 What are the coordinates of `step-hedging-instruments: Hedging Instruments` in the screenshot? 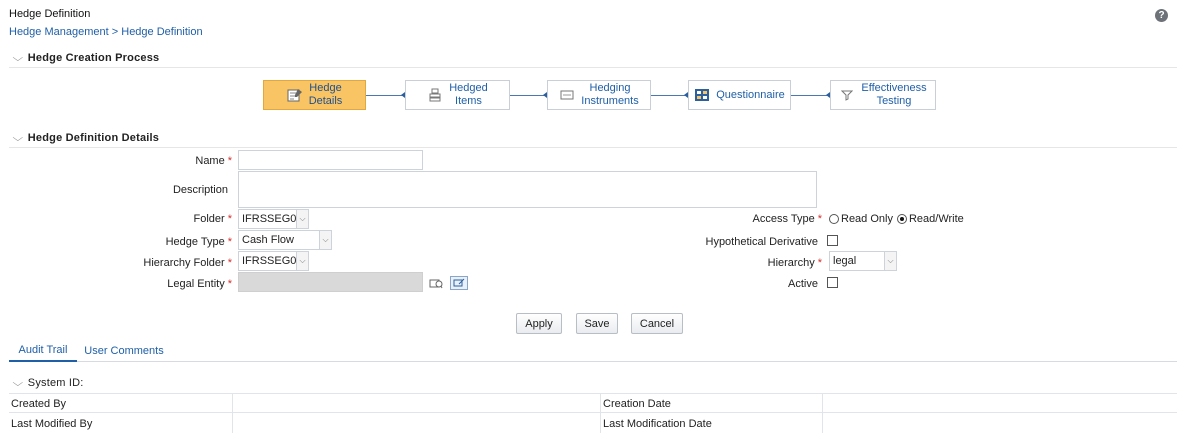 It's located at (599, 95).